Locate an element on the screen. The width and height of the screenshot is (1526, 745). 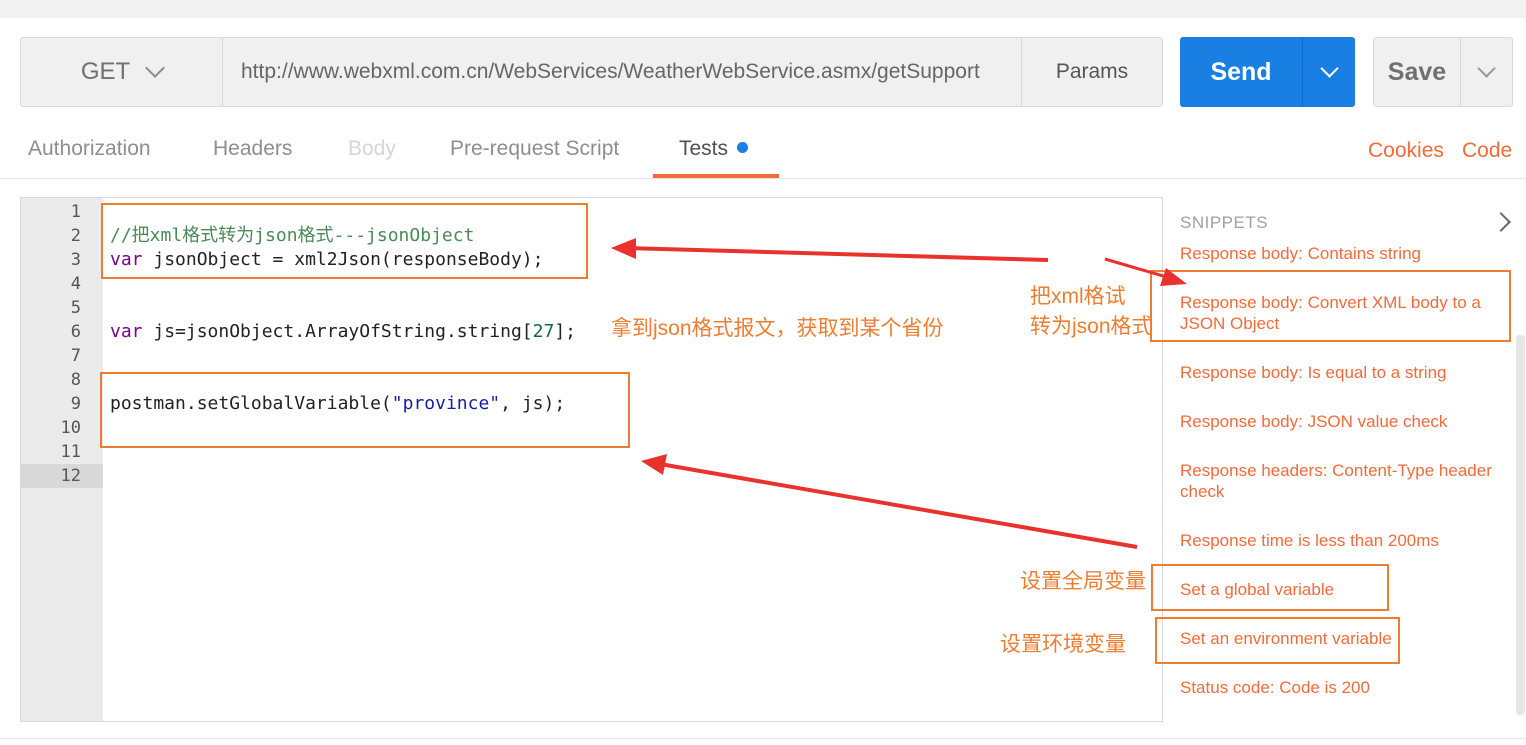
arrow-to-convert-snippet is located at coordinates (1145, 271).